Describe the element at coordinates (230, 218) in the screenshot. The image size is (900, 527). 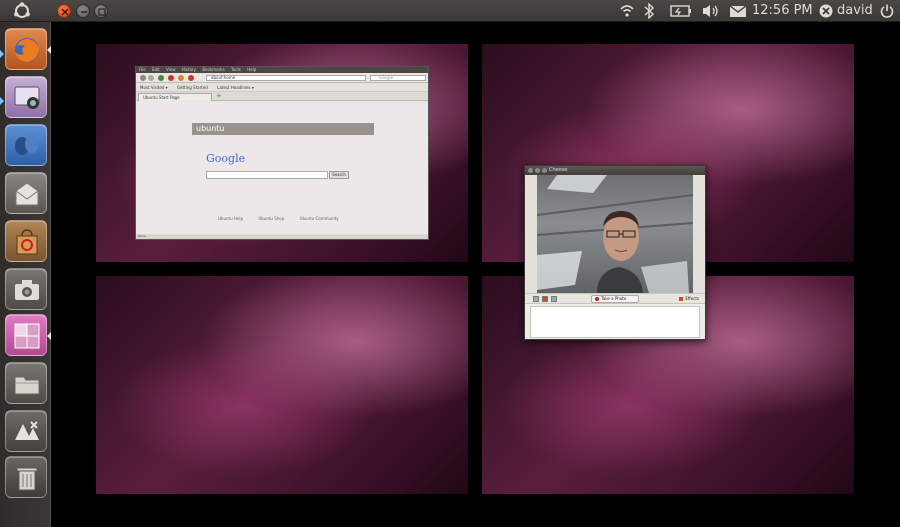
I see `link-ubuntu-help: Ubuntu Help` at that location.